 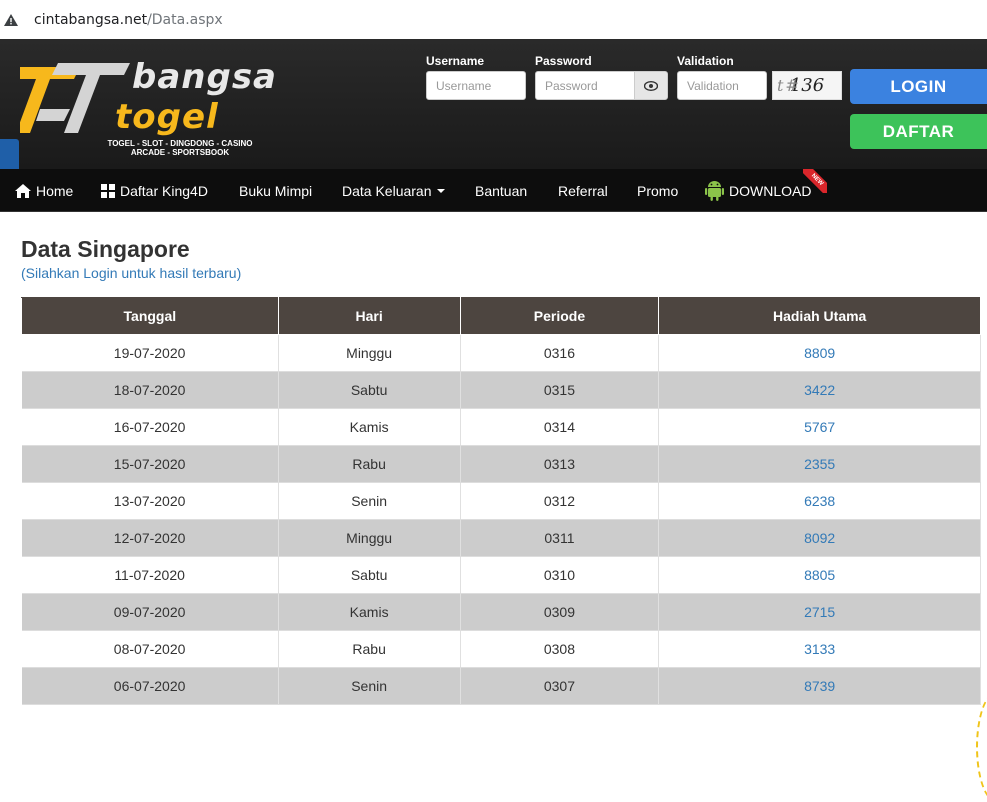 What do you see at coordinates (560, 464) in the screenshot?
I see `cell-periode: 0313` at bounding box center [560, 464].